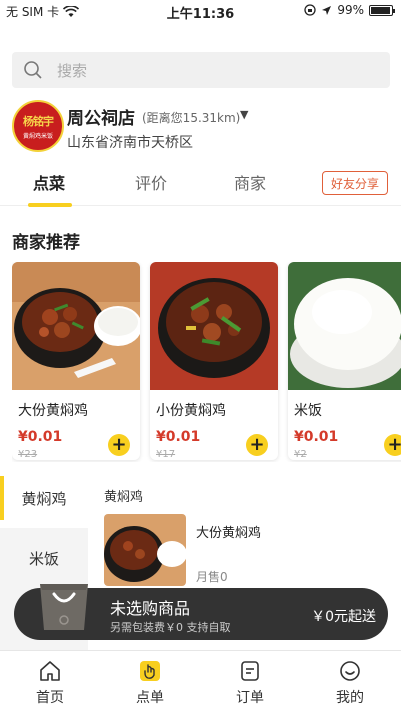  I want to click on nav-label: 点单, so click(150, 698).